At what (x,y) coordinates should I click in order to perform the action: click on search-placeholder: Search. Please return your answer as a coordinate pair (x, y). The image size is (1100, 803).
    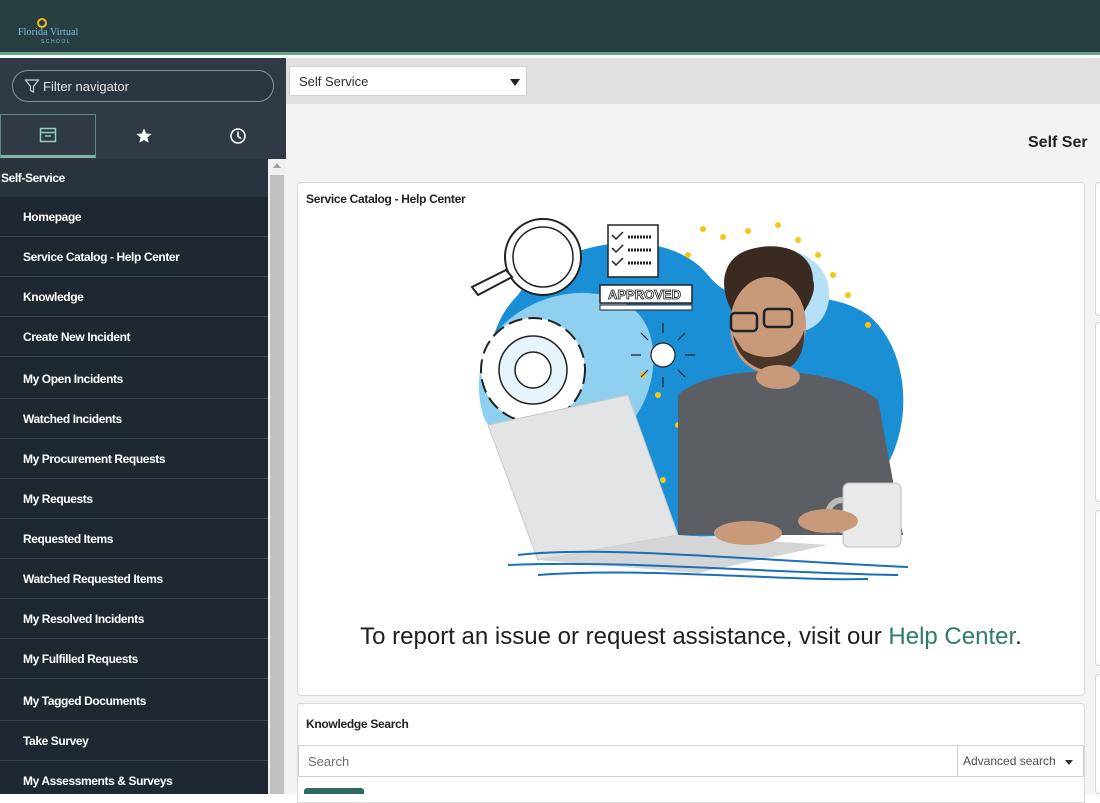
    Looking at the image, I should click on (329, 761).